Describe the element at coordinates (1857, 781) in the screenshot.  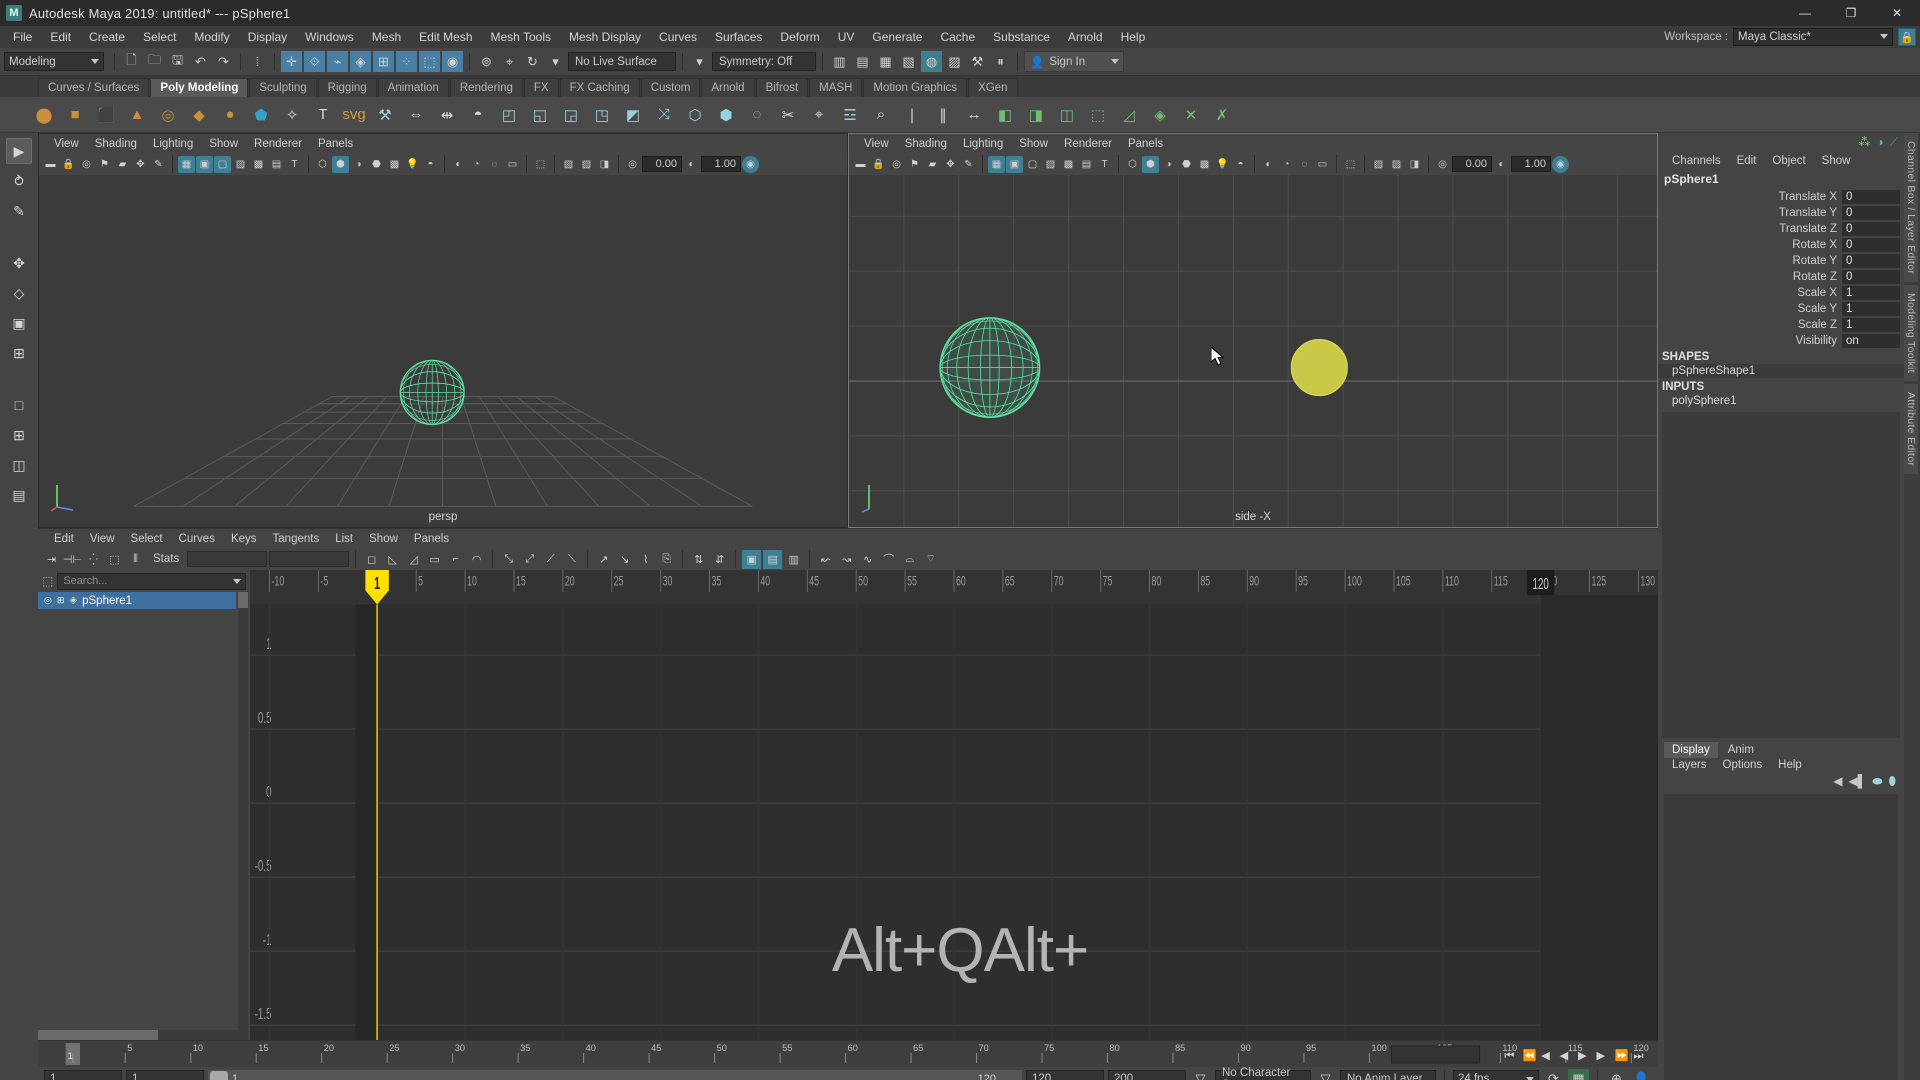
I see `layer-play-icon: ◀▌` at that location.